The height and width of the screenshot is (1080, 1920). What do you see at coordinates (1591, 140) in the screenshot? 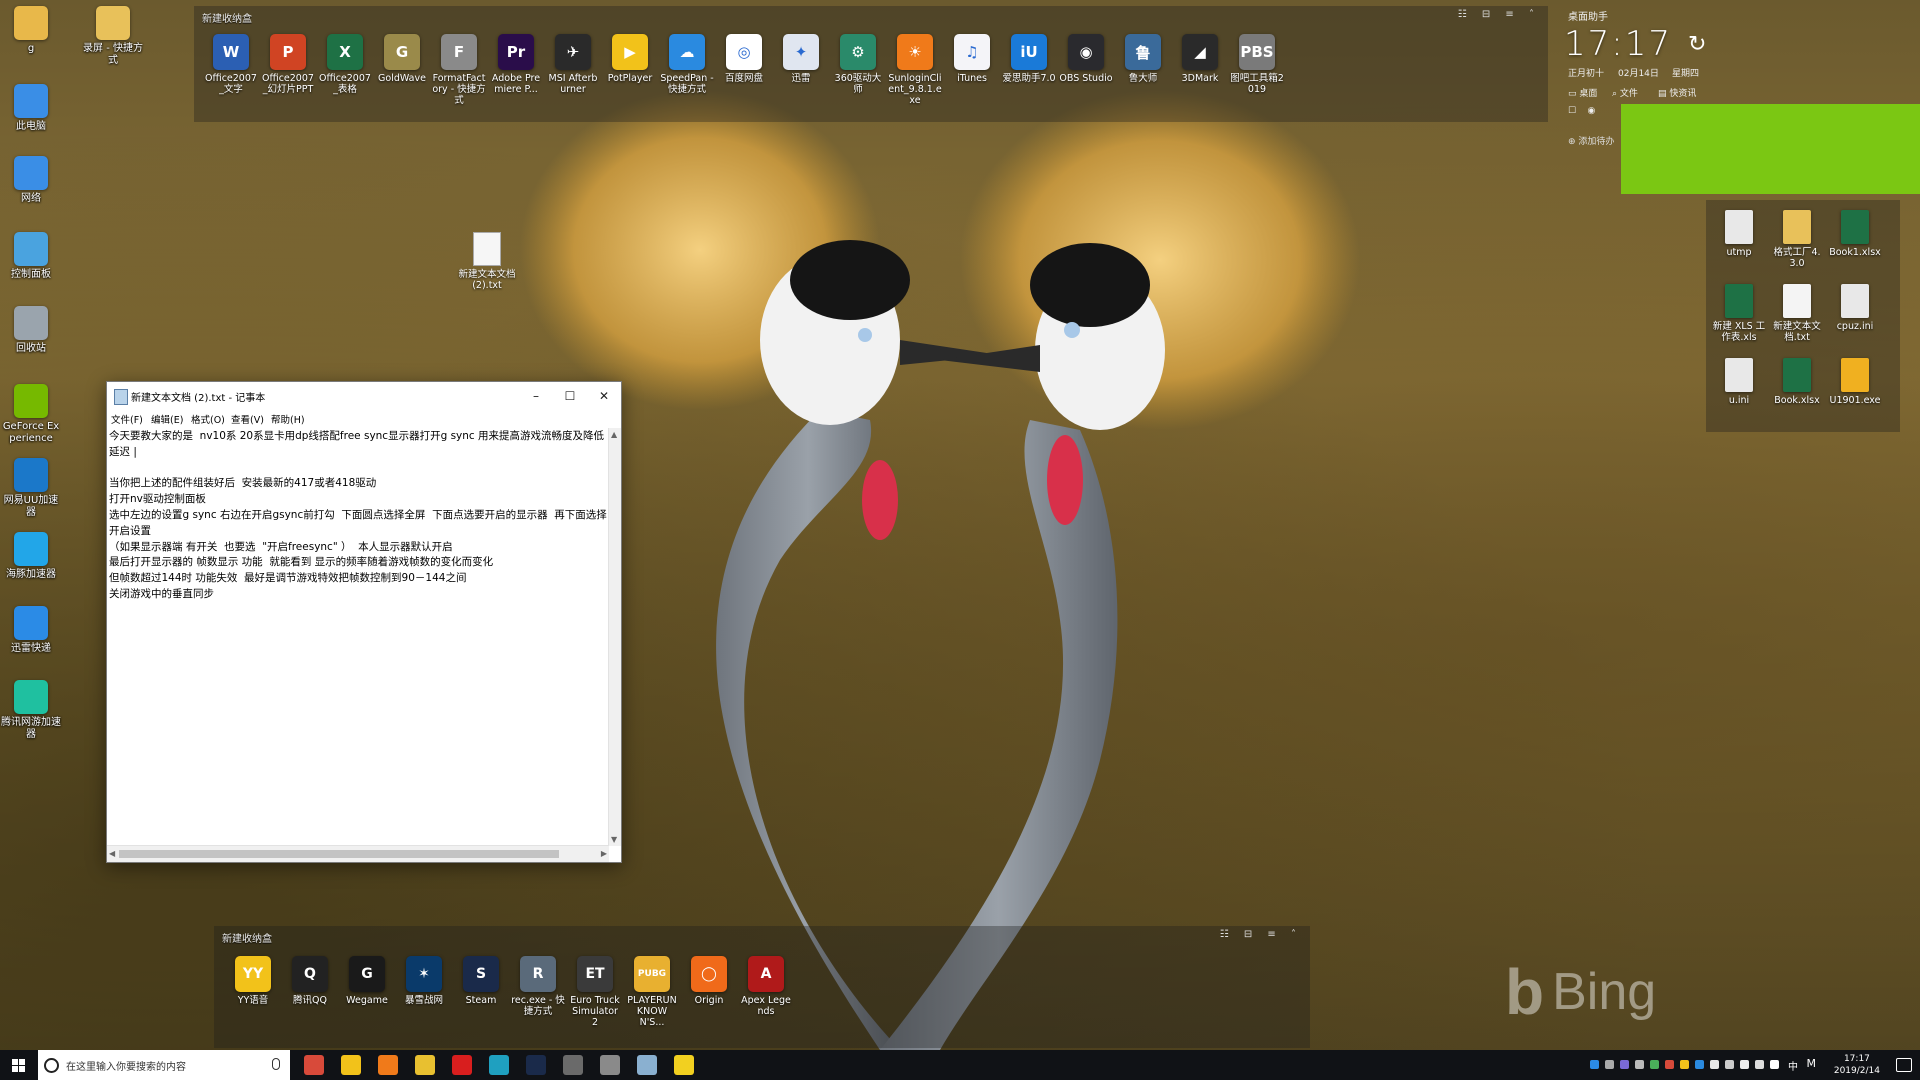
I see `add-todo-button: ⊕ 添加待办` at bounding box center [1591, 140].